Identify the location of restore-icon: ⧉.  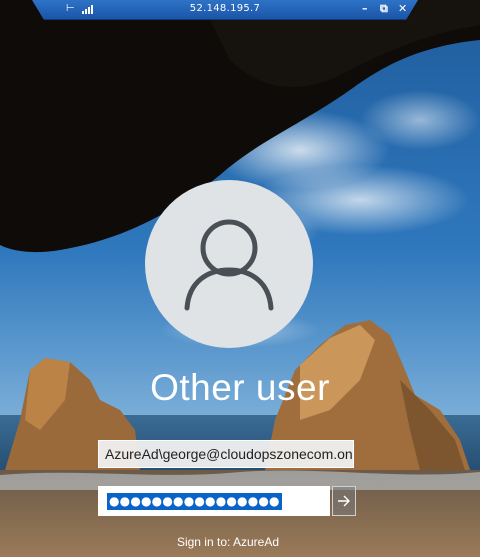
(384, 9).